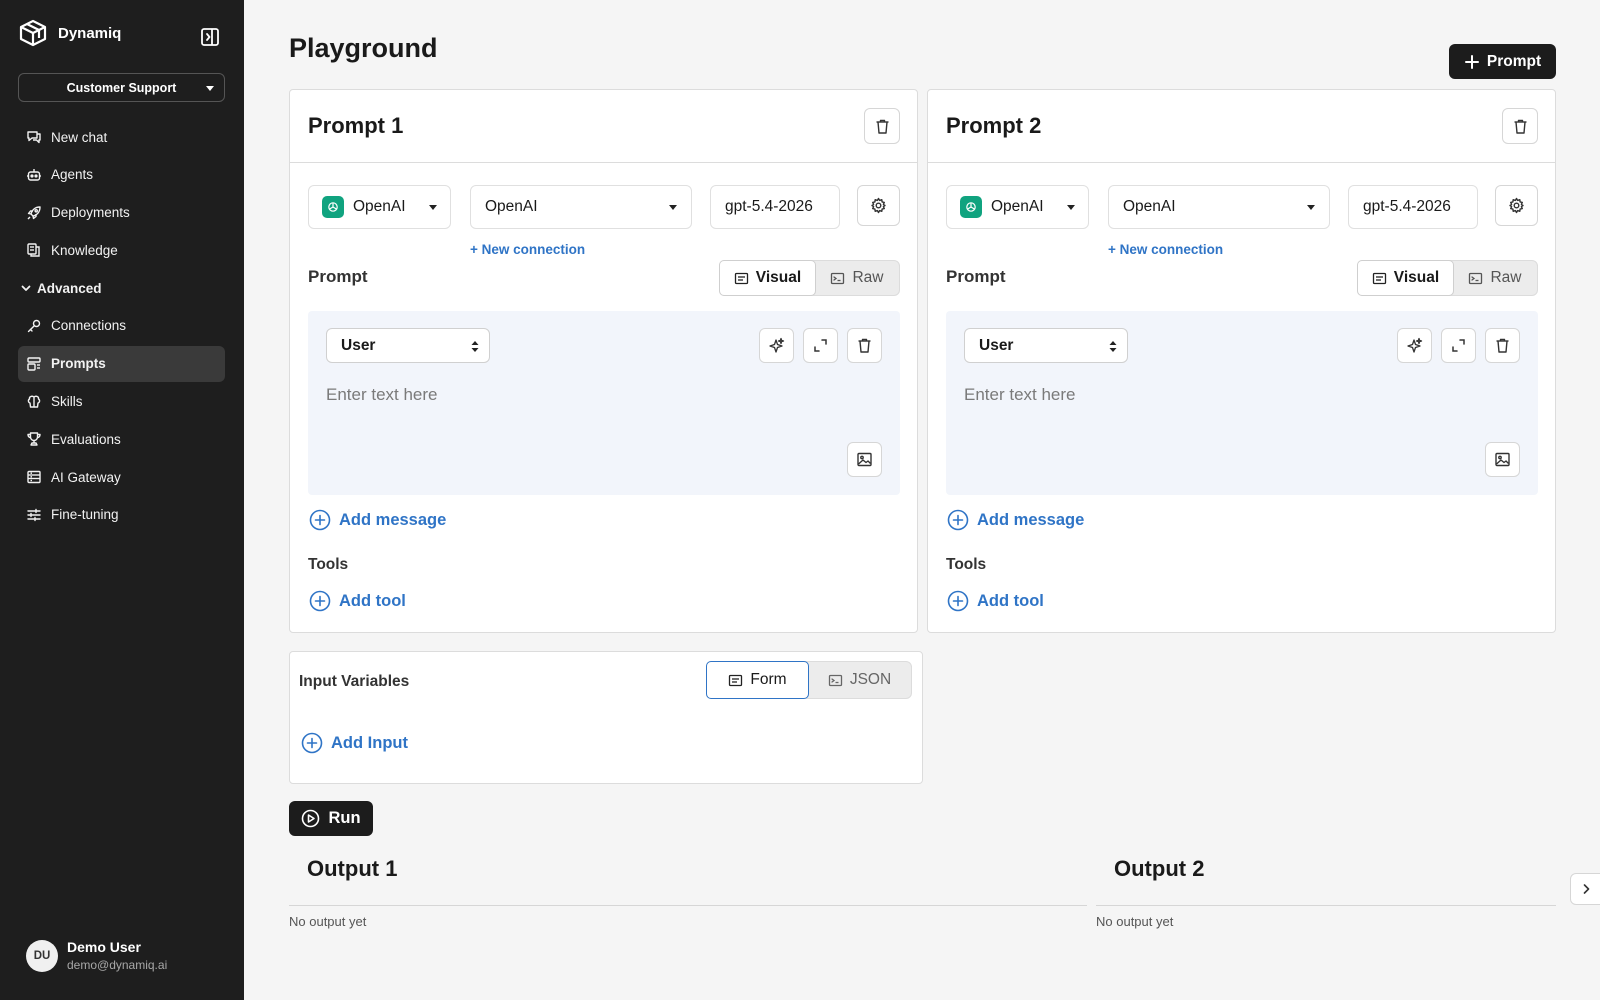  I want to click on add-prompt-button: Prompt, so click(1502, 61).